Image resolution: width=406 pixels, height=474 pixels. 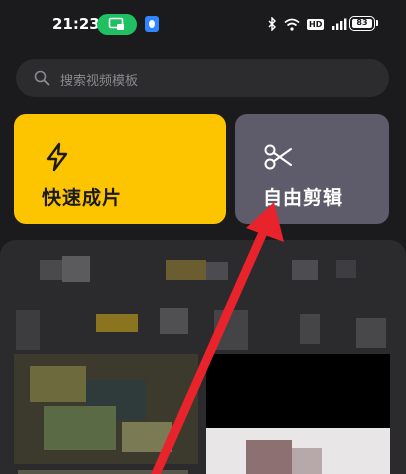 I want to click on battery-icon: 83, so click(x=362, y=23).